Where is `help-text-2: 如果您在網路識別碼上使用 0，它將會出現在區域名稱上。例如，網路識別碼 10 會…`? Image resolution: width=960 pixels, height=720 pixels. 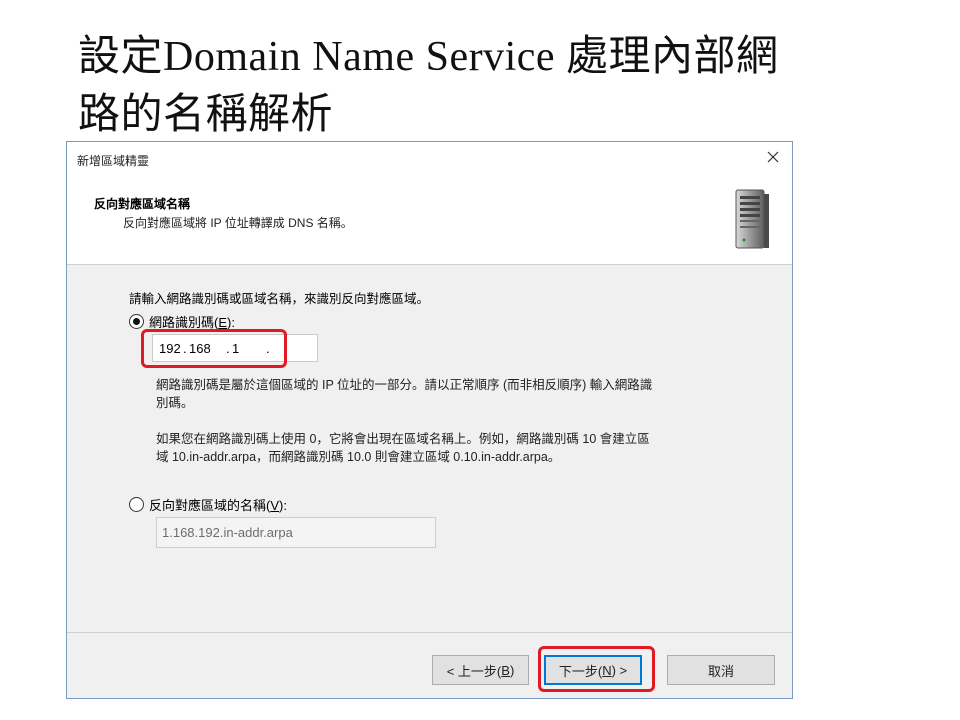 help-text-2: 如果您在網路識別碼上使用 0，它將會出現在區域名稱上。例如，網路識別碼 10 會… is located at coordinates (403, 448).